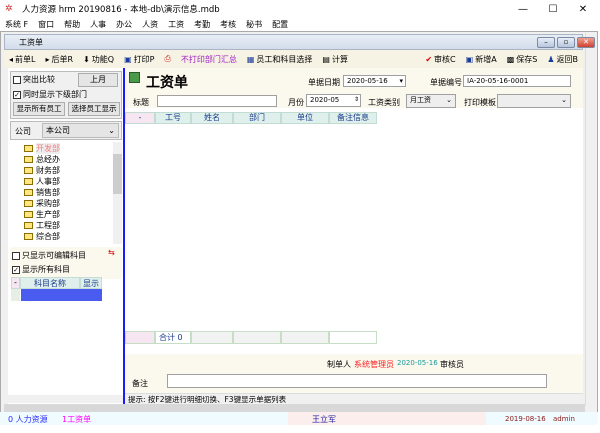  What do you see at coordinates (228, 24) in the screenshot?
I see `menu-assessment: 考核` at bounding box center [228, 24].